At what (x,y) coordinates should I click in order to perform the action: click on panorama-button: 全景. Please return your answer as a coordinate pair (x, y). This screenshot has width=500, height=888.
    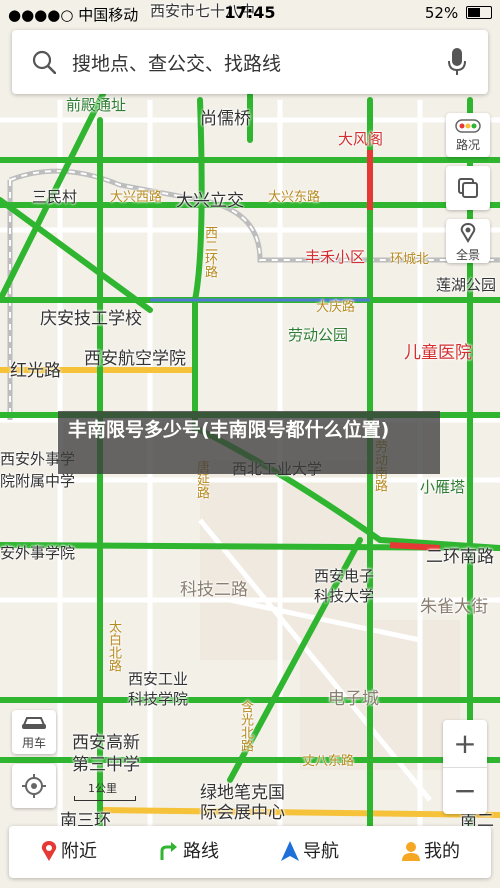
    Looking at the image, I should click on (468, 241).